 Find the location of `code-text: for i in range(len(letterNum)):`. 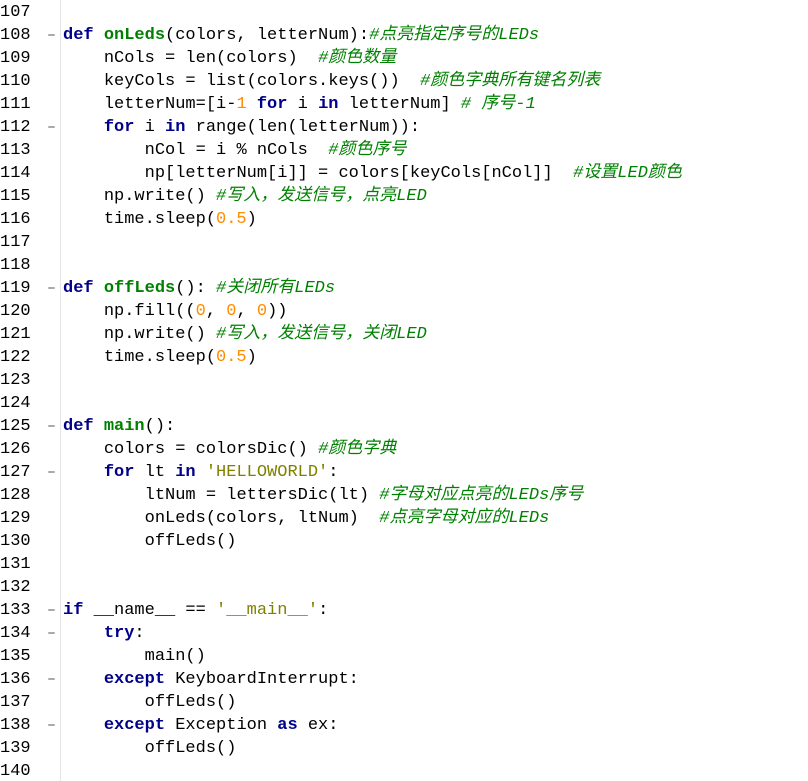

code-text: for i in range(len(letterNum)): is located at coordinates (241, 127).